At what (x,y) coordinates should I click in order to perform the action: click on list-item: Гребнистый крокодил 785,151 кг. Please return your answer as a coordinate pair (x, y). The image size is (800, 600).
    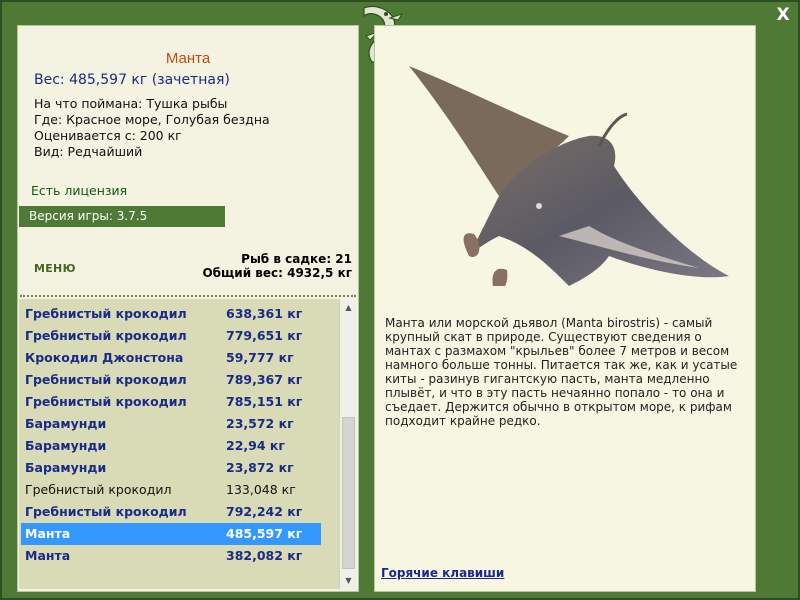
    Looking at the image, I should click on (171, 402).